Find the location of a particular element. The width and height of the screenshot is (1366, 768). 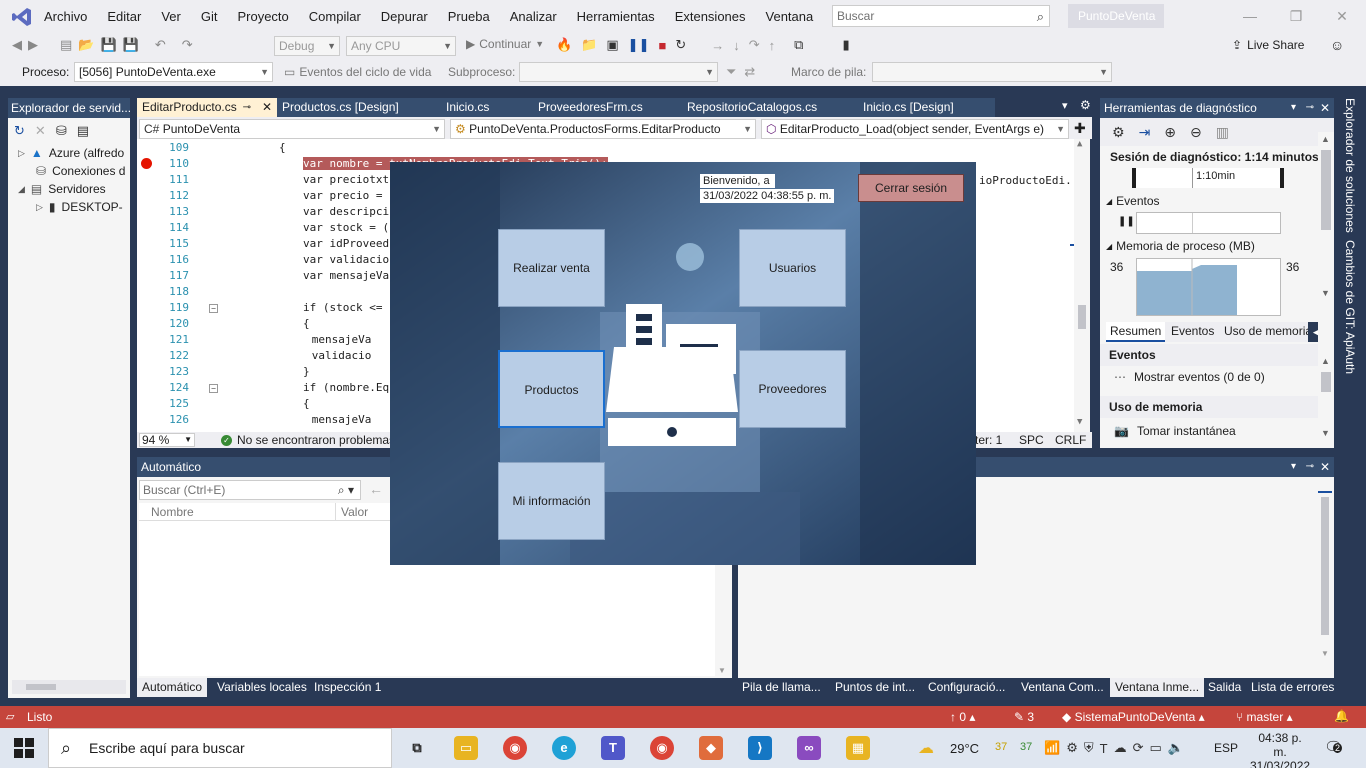

git-client-icon: ◆ is located at coordinates (711, 748).